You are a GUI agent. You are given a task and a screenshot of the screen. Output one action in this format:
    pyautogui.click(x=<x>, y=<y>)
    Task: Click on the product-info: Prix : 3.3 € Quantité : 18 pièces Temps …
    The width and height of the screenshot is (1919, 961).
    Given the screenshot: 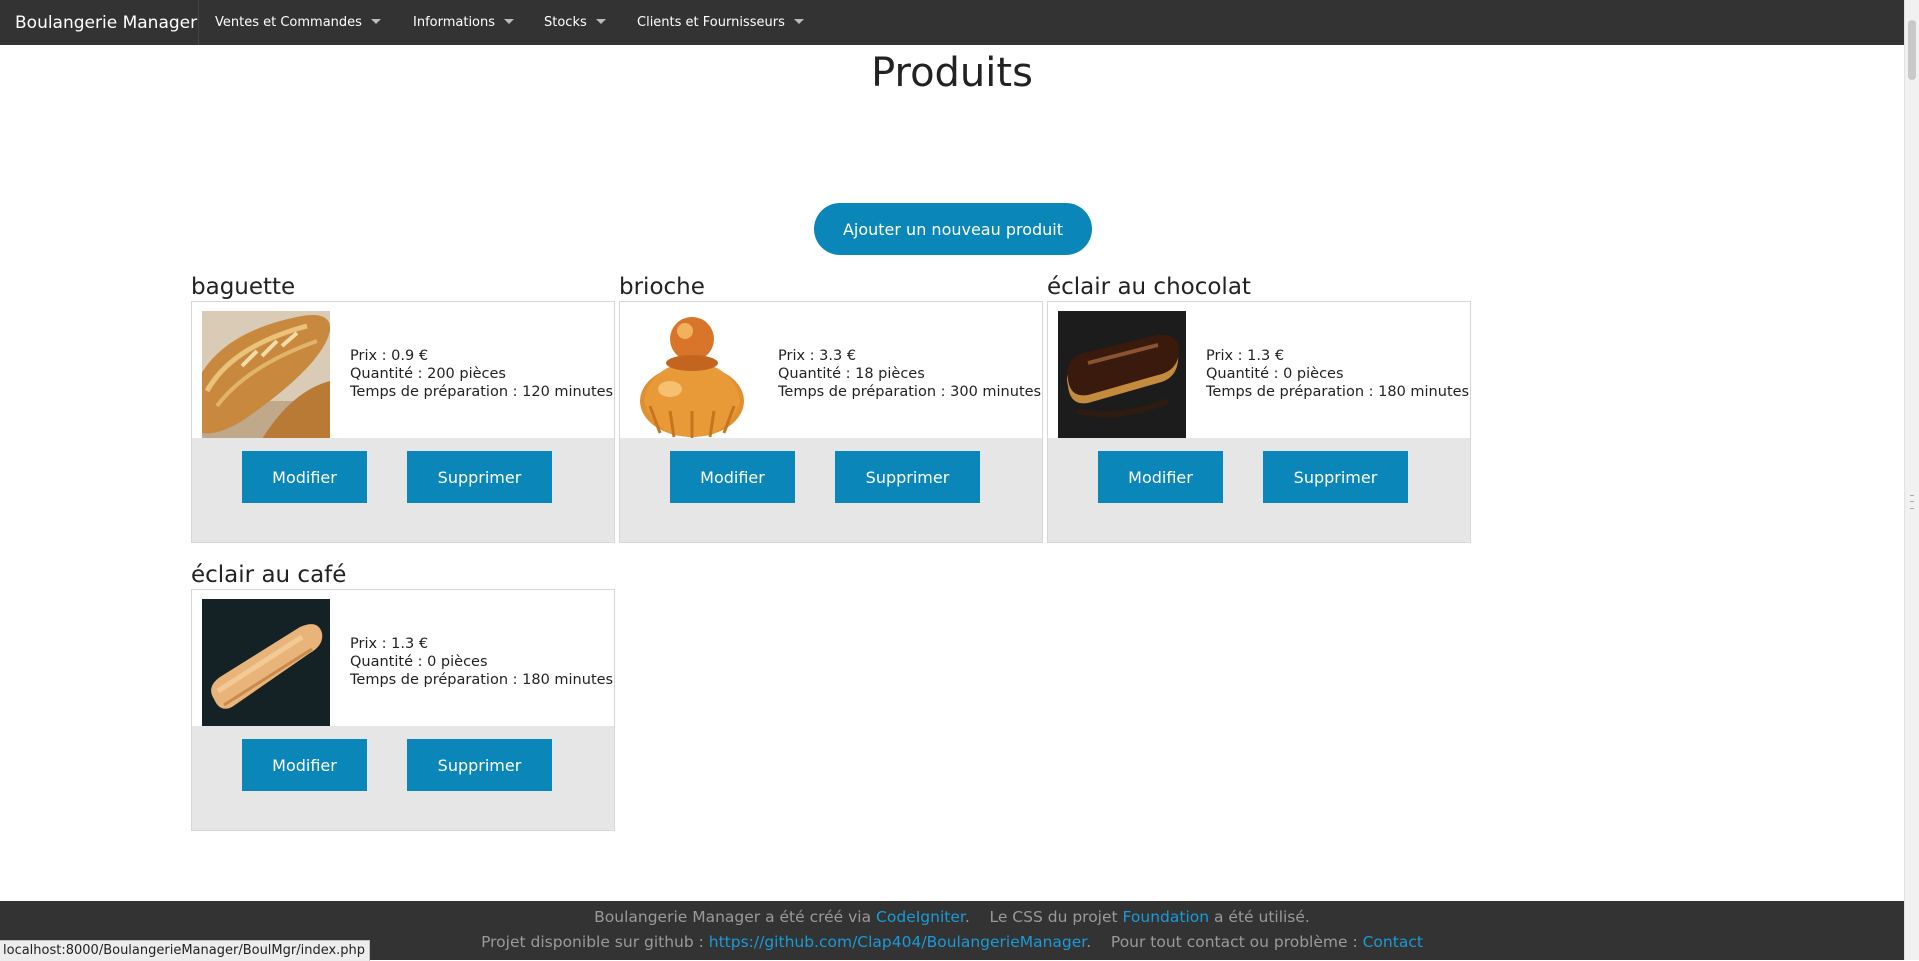 What is the action you would take?
    pyautogui.click(x=909, y=374)
    